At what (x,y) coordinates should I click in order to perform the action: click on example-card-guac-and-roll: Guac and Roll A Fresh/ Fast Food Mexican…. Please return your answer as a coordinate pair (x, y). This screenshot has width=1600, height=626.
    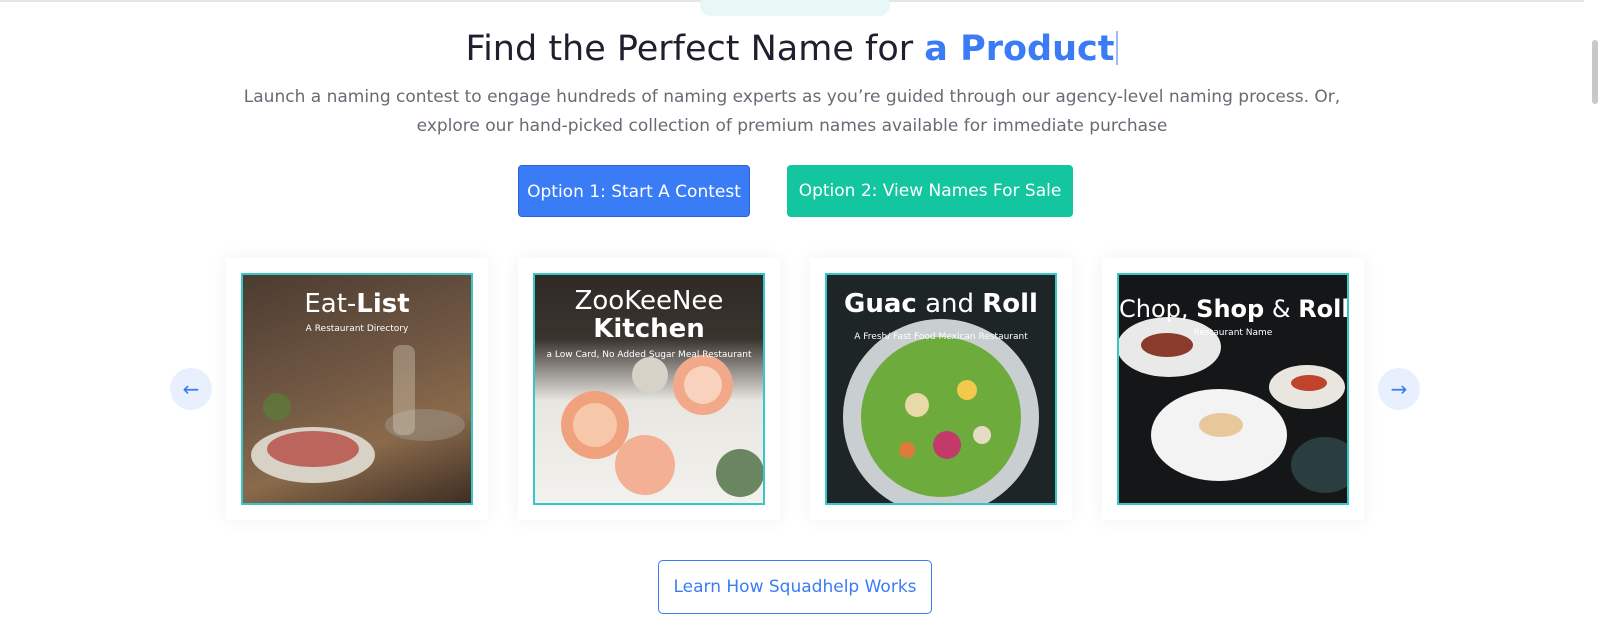
    Looking at the image, I should click on (941, 389).